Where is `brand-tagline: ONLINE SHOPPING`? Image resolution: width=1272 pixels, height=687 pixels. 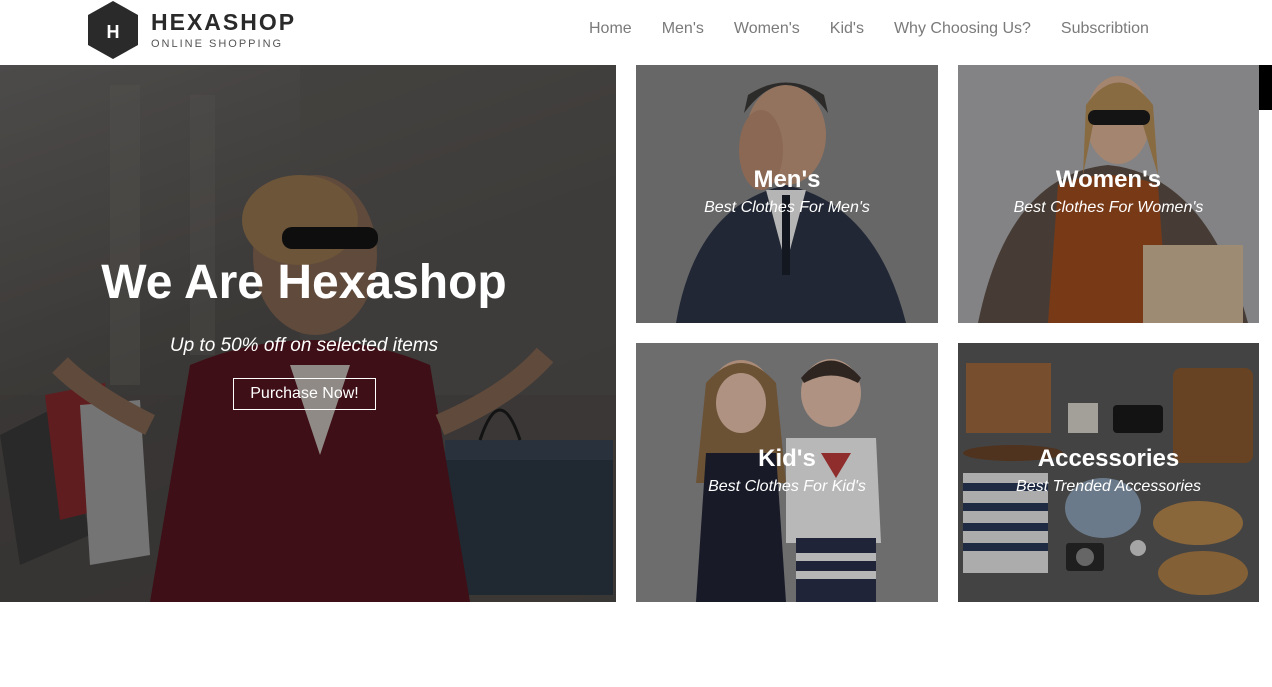
brand-tagline: ONLINE SHOPPING is located at coordinates (217, 44).